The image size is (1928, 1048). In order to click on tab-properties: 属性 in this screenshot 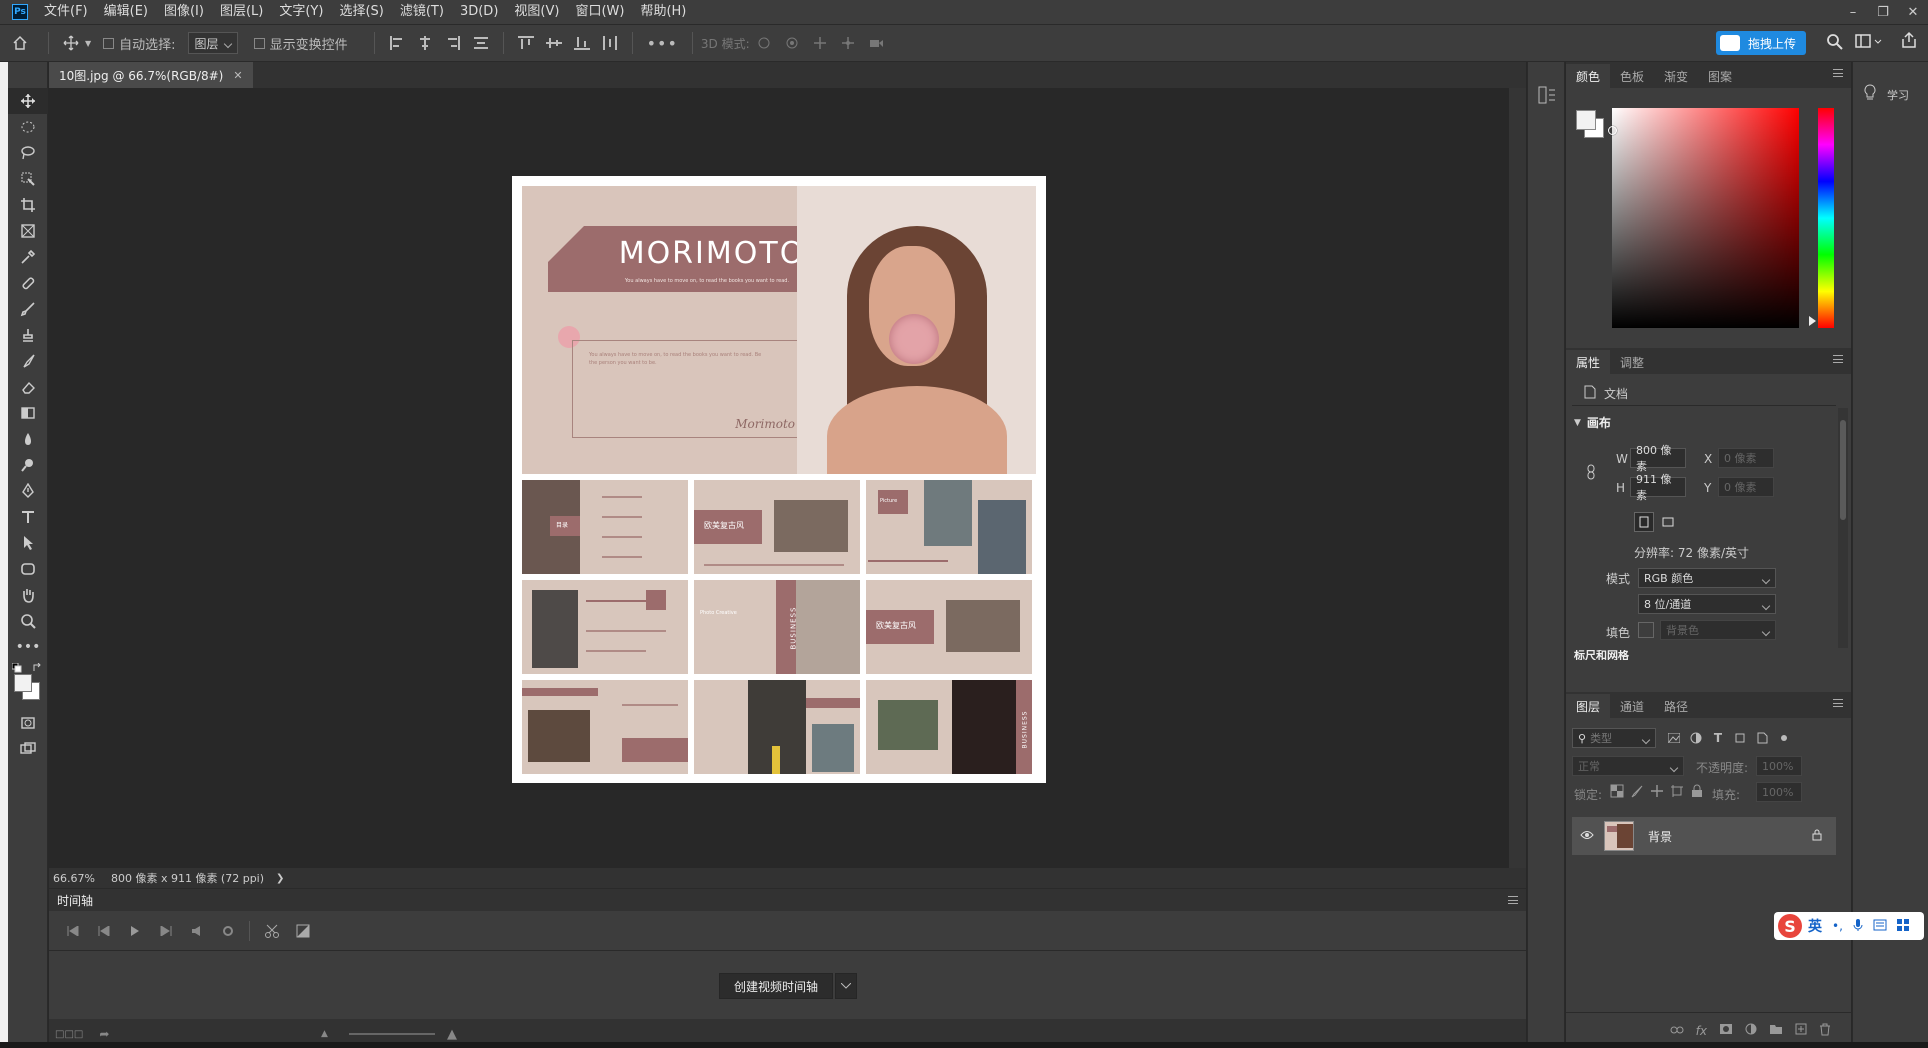, I will do `click(1588, 362)`.